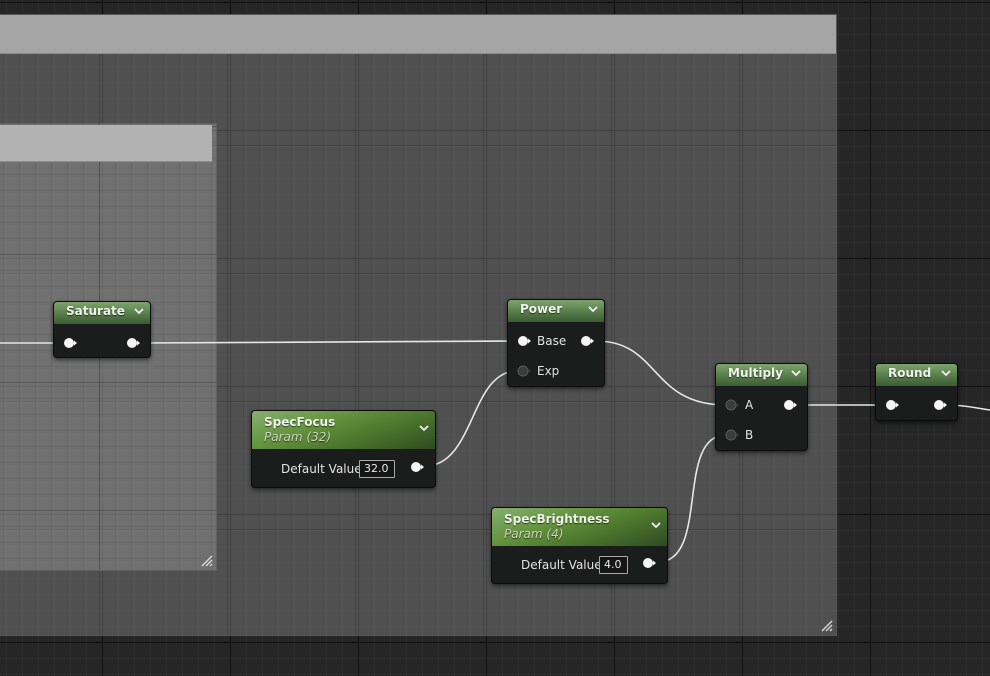 This screenshot has width=990, height=676. Describe the element at coordinates (548, 371) in the screenshot. I see `pin-label-exp: Exp` at that location.